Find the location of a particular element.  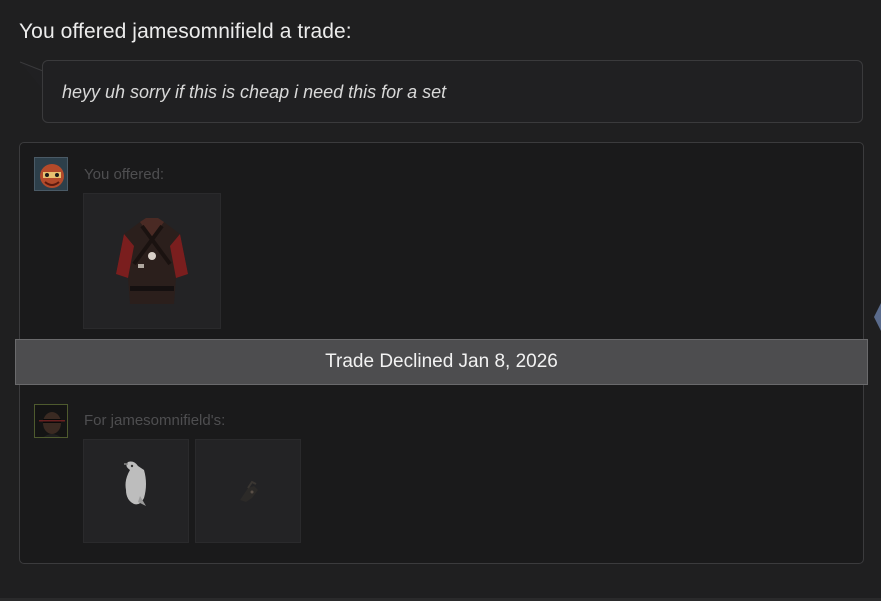

partner-avatar-icon is located at coordinates (51, 421).